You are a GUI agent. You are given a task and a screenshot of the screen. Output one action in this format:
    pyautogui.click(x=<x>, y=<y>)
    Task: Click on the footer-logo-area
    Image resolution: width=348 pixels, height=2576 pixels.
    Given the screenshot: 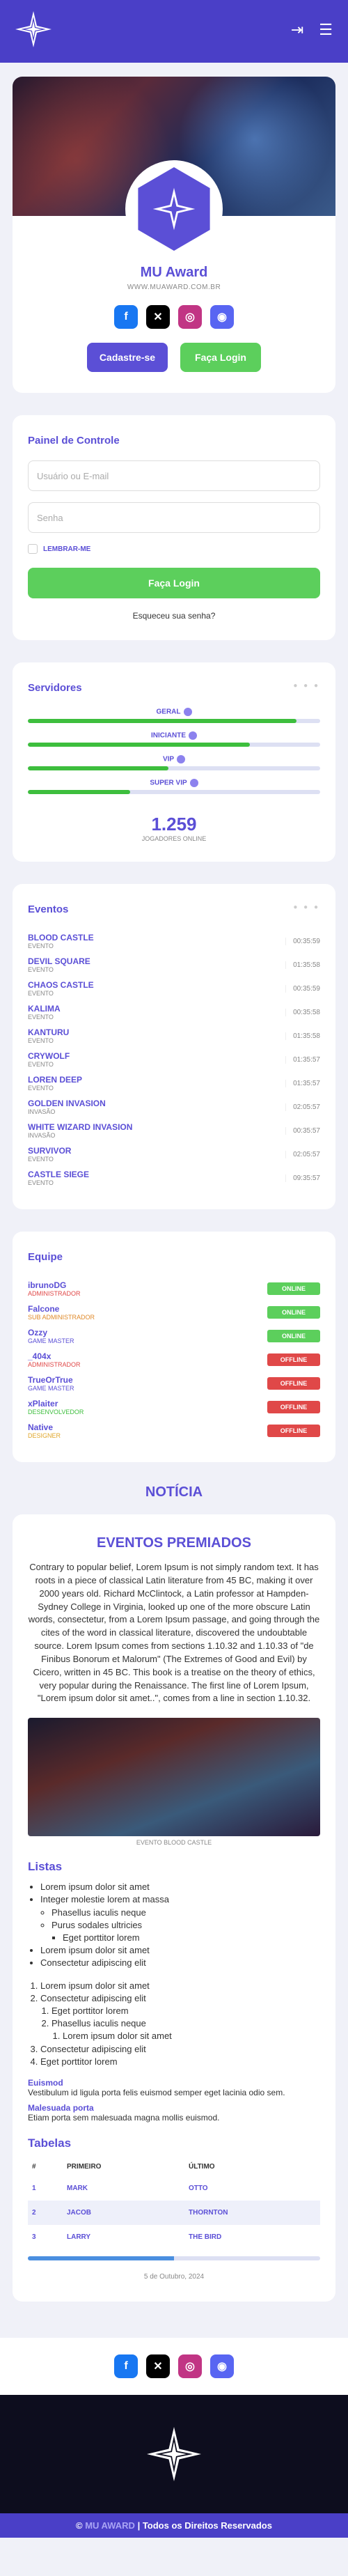 What is the action you would take?
    pyautogui.click(x=174, y=2453)
    